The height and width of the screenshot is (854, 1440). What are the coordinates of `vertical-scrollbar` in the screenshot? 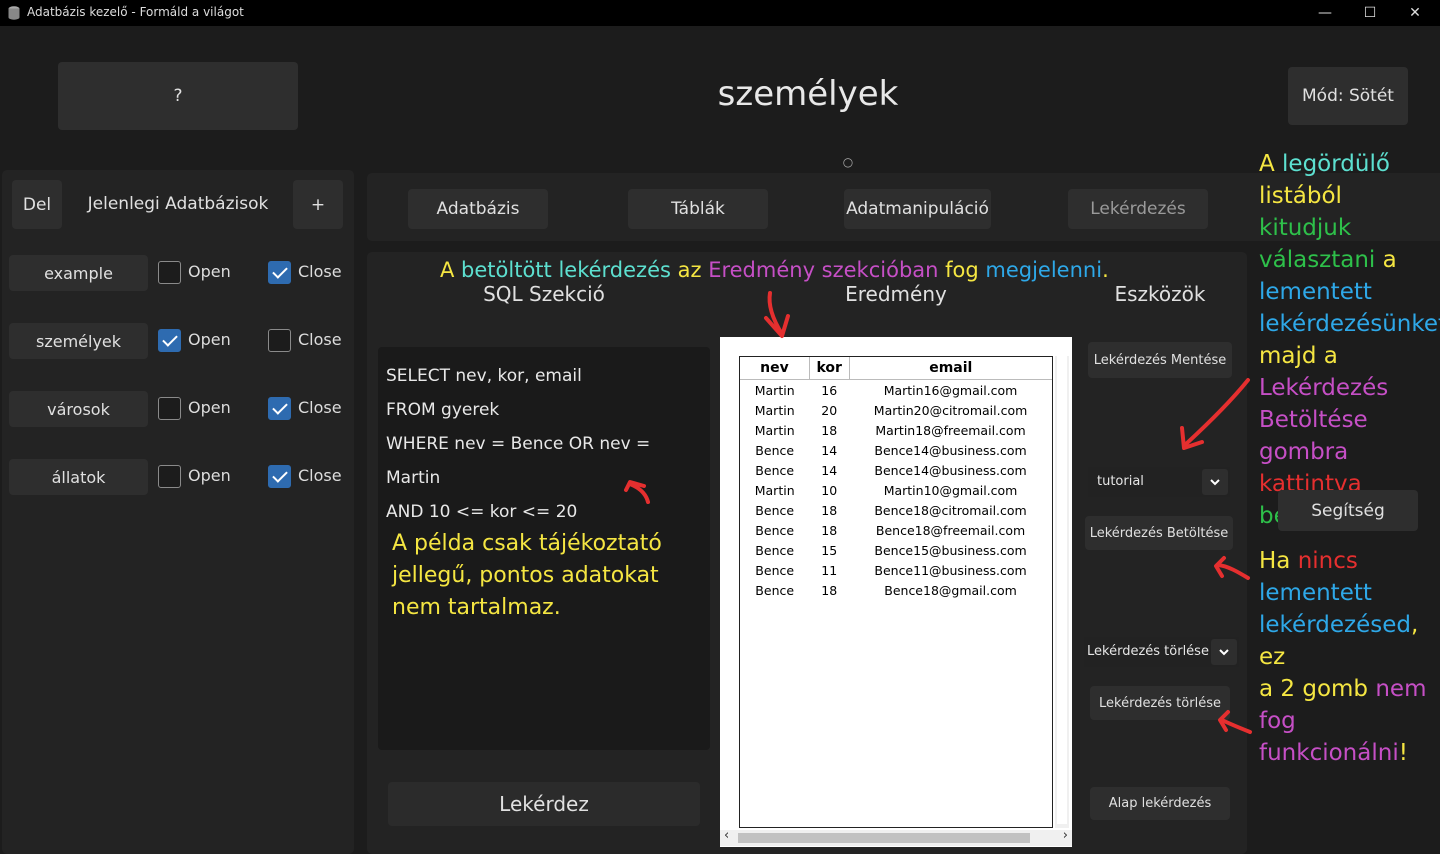 It's located at (1062, 592).